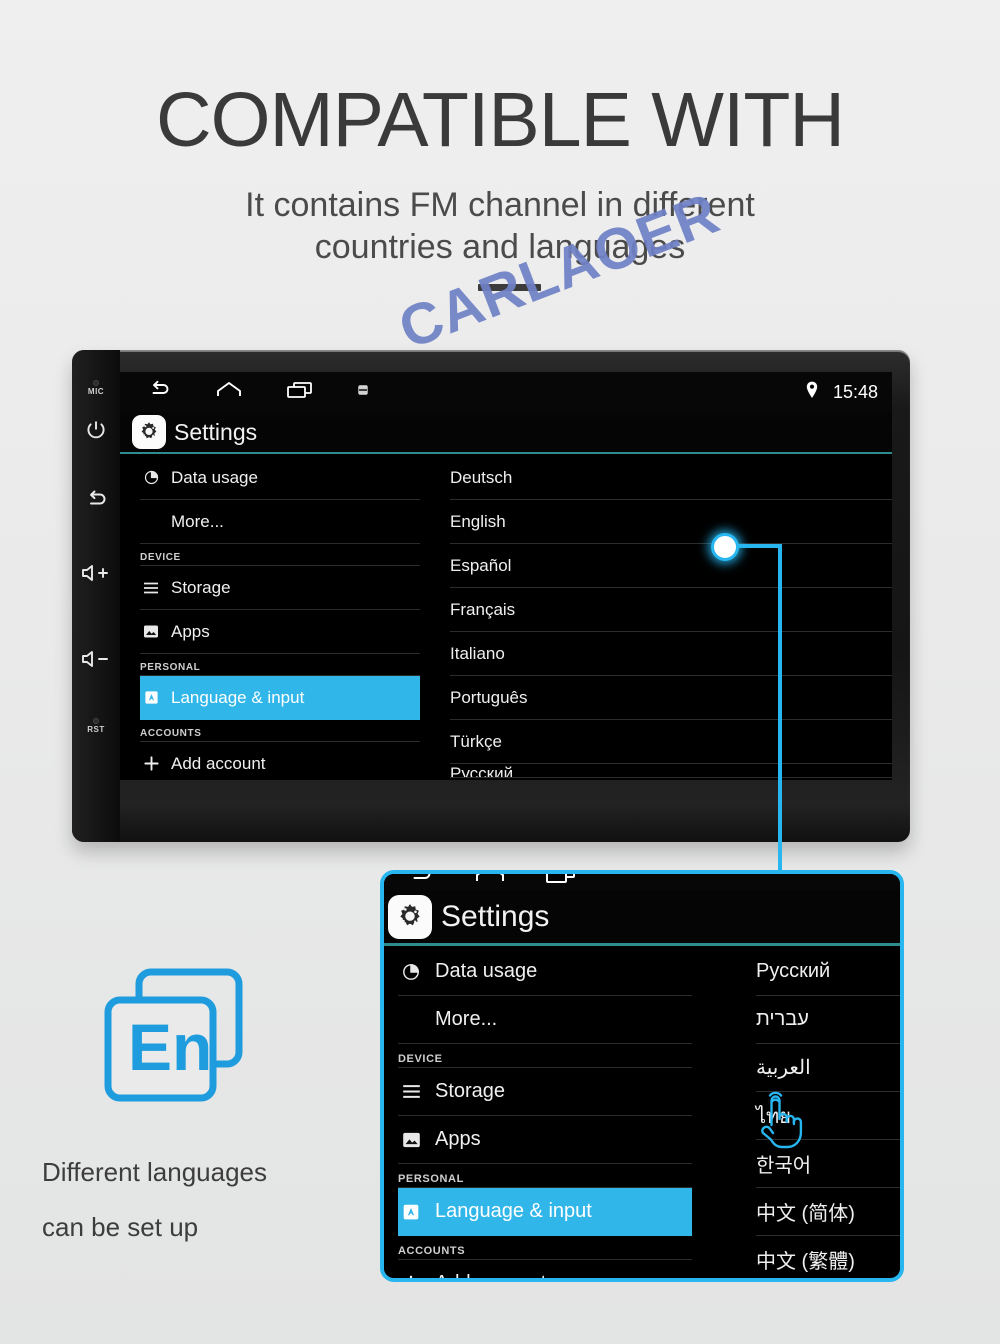  Describe the element at coordinates (120, 1227) in the screenshot. I see `feature-caption-line-2: can be set up` at that location.